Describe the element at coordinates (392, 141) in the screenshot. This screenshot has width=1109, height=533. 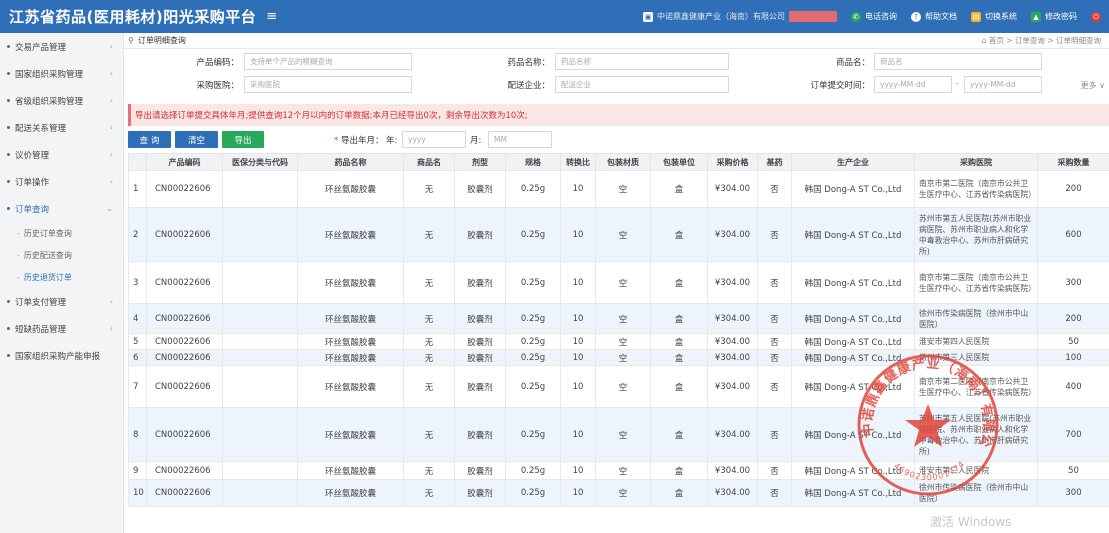
I see `year-label: 年:` at that location.